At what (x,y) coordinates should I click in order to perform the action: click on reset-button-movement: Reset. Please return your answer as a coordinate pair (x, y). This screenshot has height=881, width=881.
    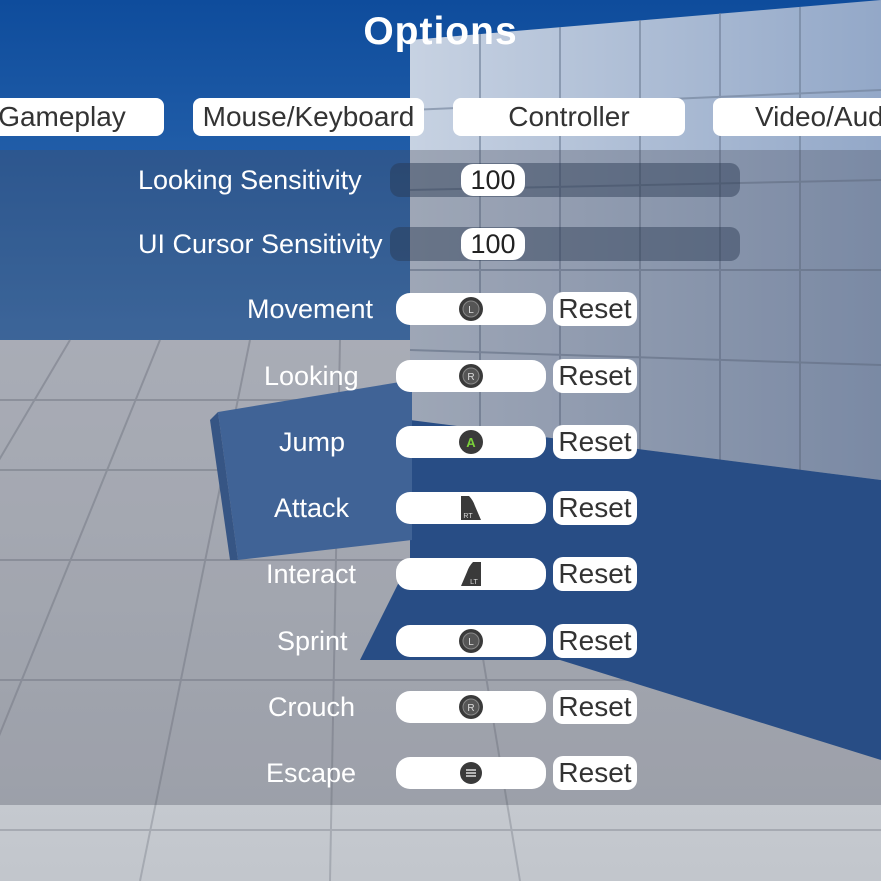
    Looking at the image, I should click on (595, 309).